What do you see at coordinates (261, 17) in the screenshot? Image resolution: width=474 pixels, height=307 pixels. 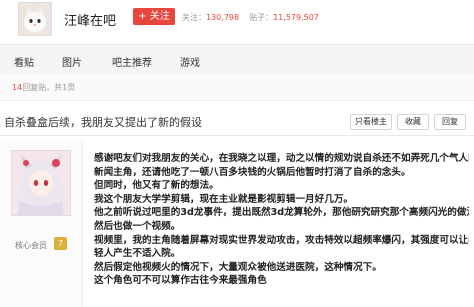 I see `post-count-label: 贴子：` at bounding box center [261, 17].